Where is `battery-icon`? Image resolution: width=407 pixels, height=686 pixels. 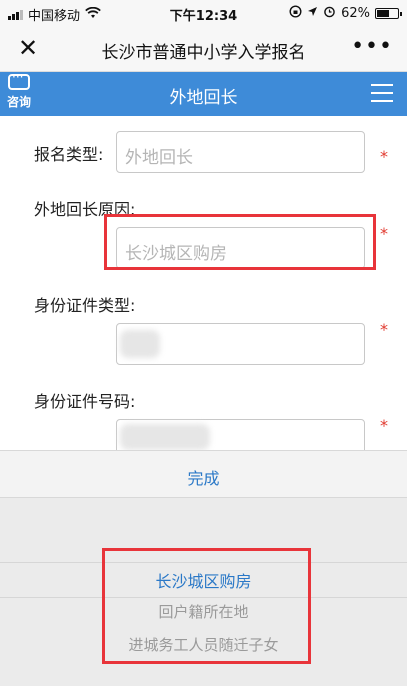 battery-icon is located at coordinates (388, 13).